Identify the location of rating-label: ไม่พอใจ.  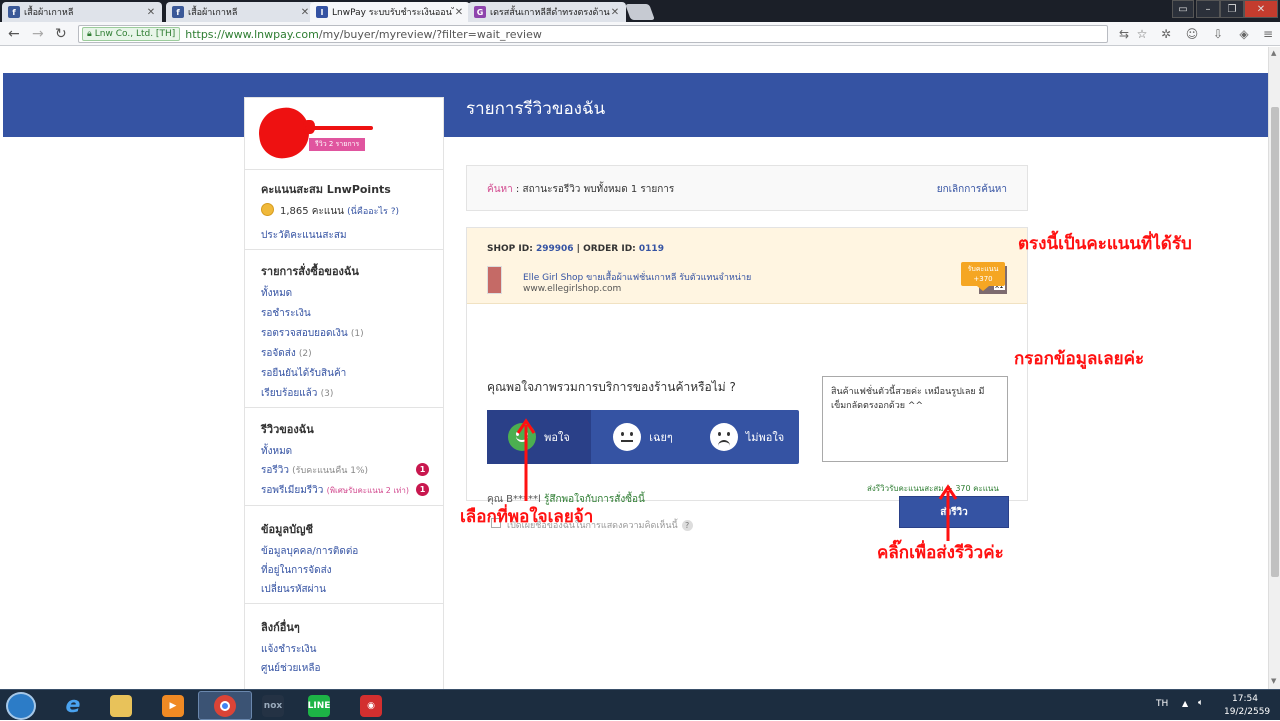
(765, 437).